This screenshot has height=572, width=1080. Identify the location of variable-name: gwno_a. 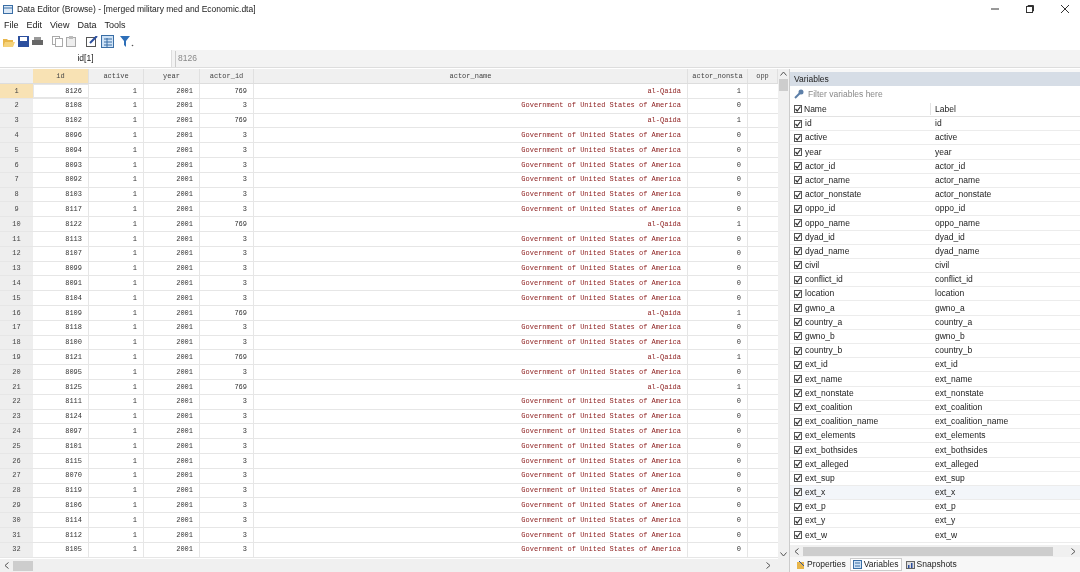
(820, 308).